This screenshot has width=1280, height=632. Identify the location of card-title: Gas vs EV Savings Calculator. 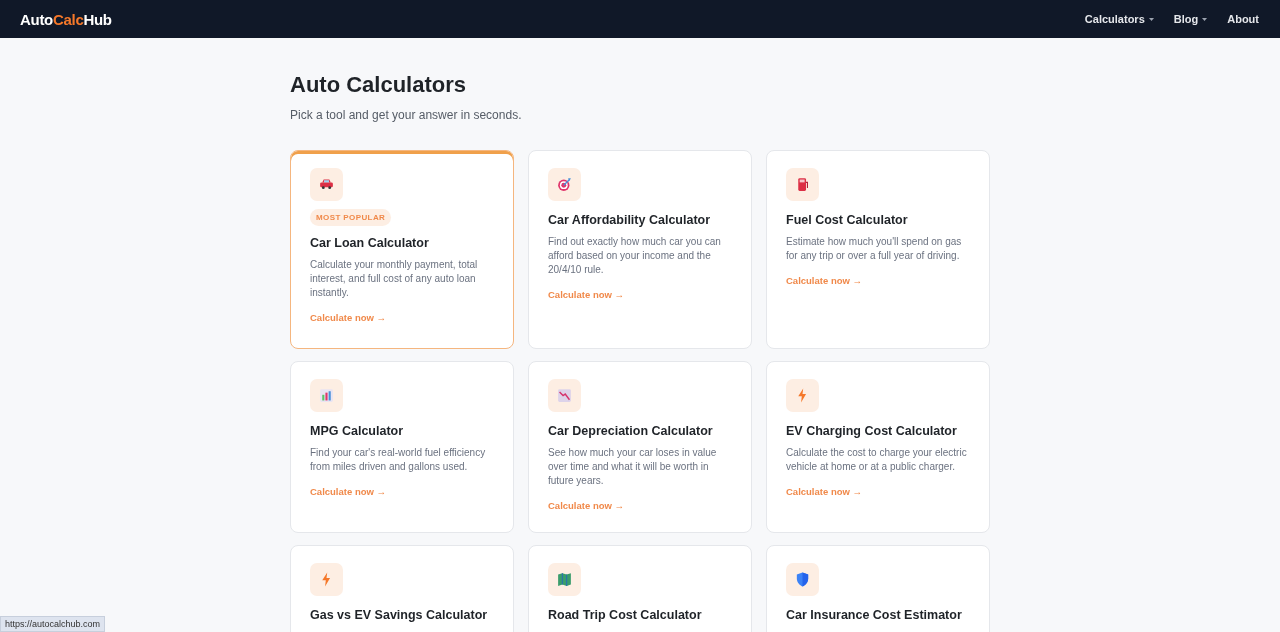
(399, 615).